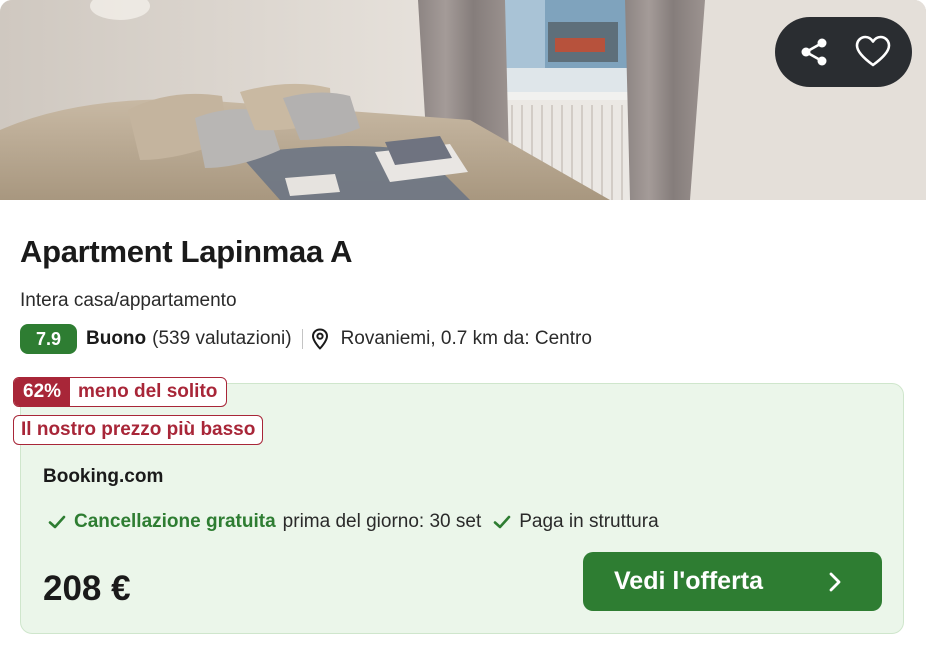  What do you see at coordinates (42, 392) in the screenshot?
I see `discount-percent: 62%` at bounding box center [42, 392].